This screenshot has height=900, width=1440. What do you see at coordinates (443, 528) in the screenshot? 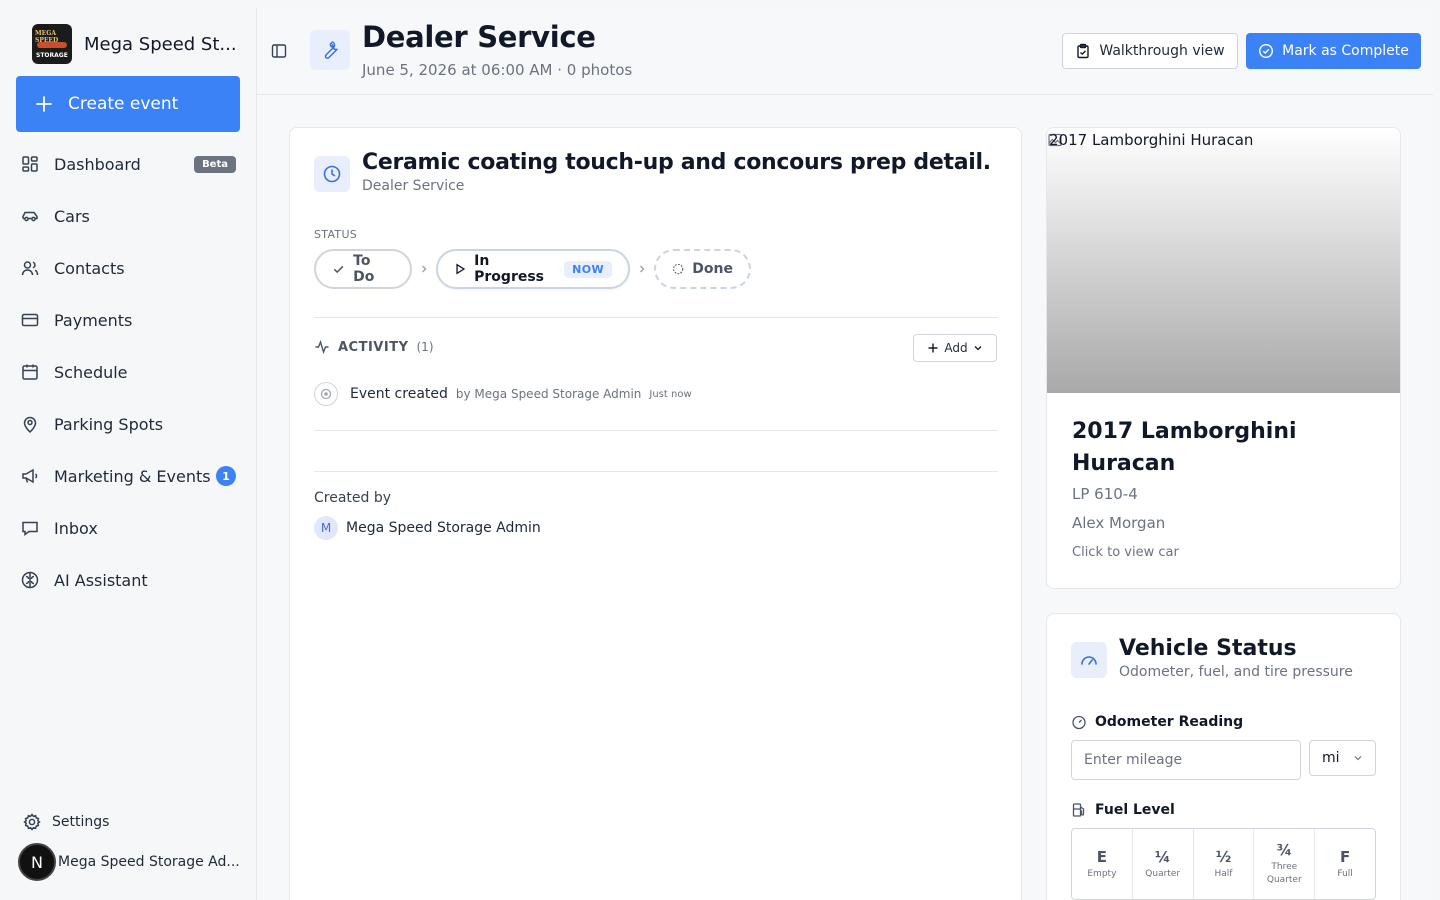
I see `created-by-name: Mega Speed Storage Admin` at bounding box center [443, 528].